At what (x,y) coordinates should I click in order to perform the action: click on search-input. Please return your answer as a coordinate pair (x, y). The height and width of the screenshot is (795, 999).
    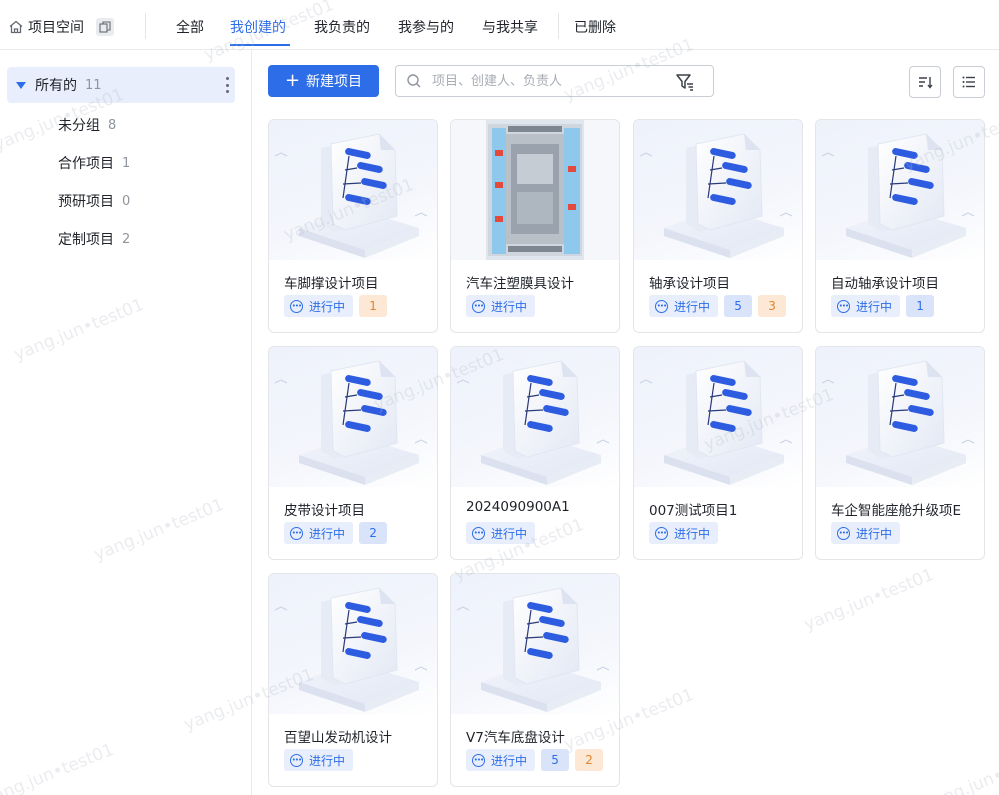
    Looking at the image, I should click on (547, 81).